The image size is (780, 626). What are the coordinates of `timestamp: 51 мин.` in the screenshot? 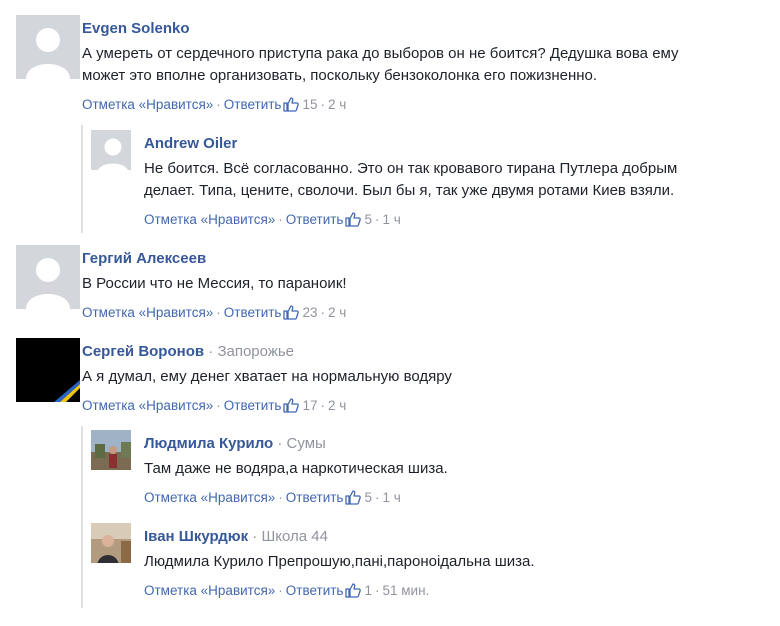 It's located at (406, 590).